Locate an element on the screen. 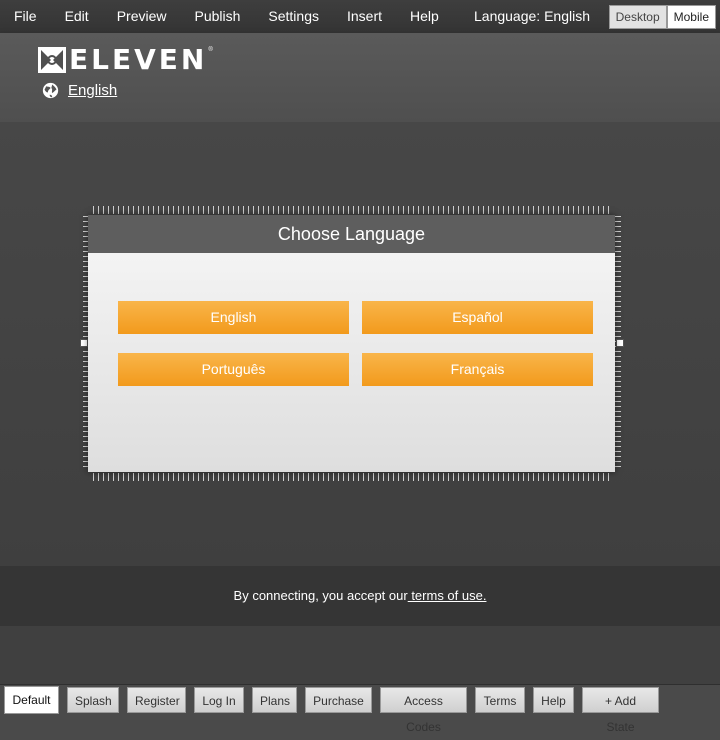  resize-handle-right is located at coordinates (620, 343).